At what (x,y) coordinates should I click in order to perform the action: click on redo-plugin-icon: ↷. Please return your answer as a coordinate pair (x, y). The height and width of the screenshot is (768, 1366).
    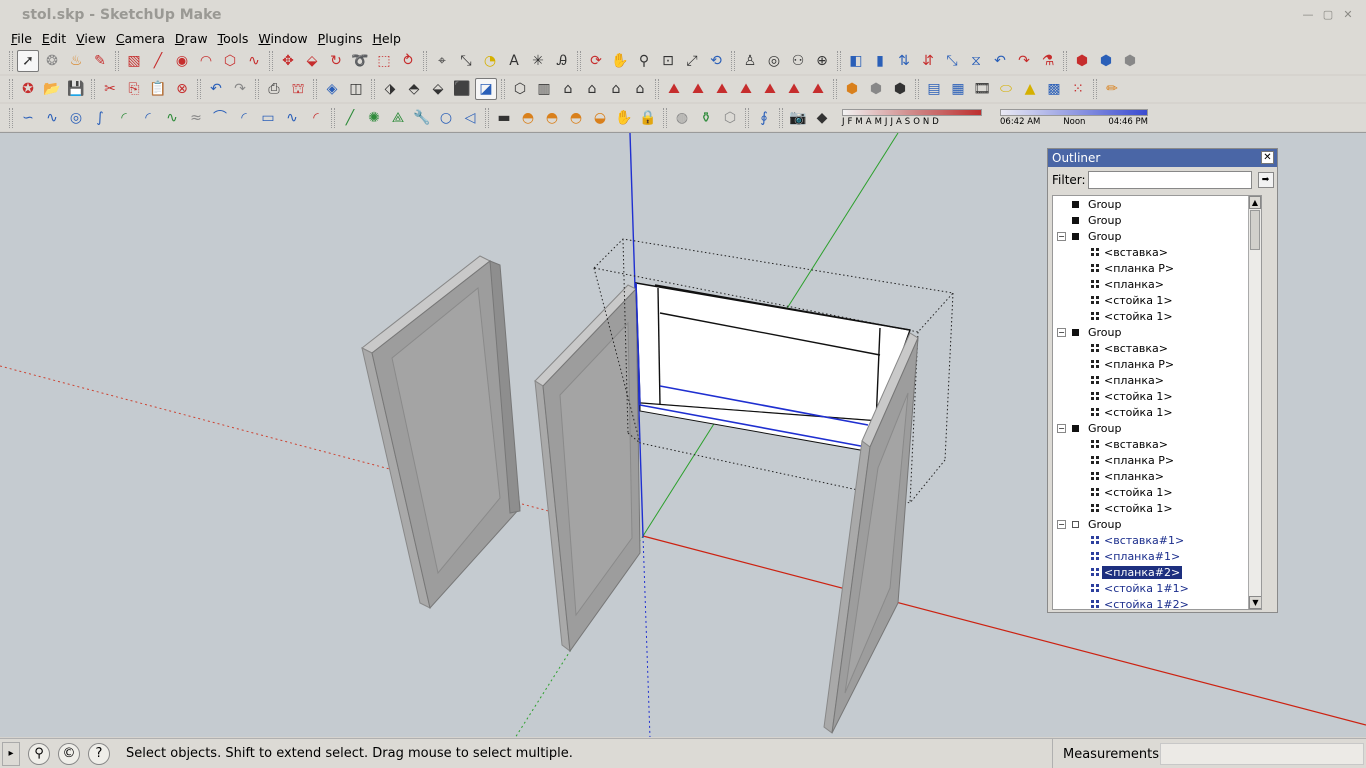
    Looking at the image, I should click on (1024, 61).